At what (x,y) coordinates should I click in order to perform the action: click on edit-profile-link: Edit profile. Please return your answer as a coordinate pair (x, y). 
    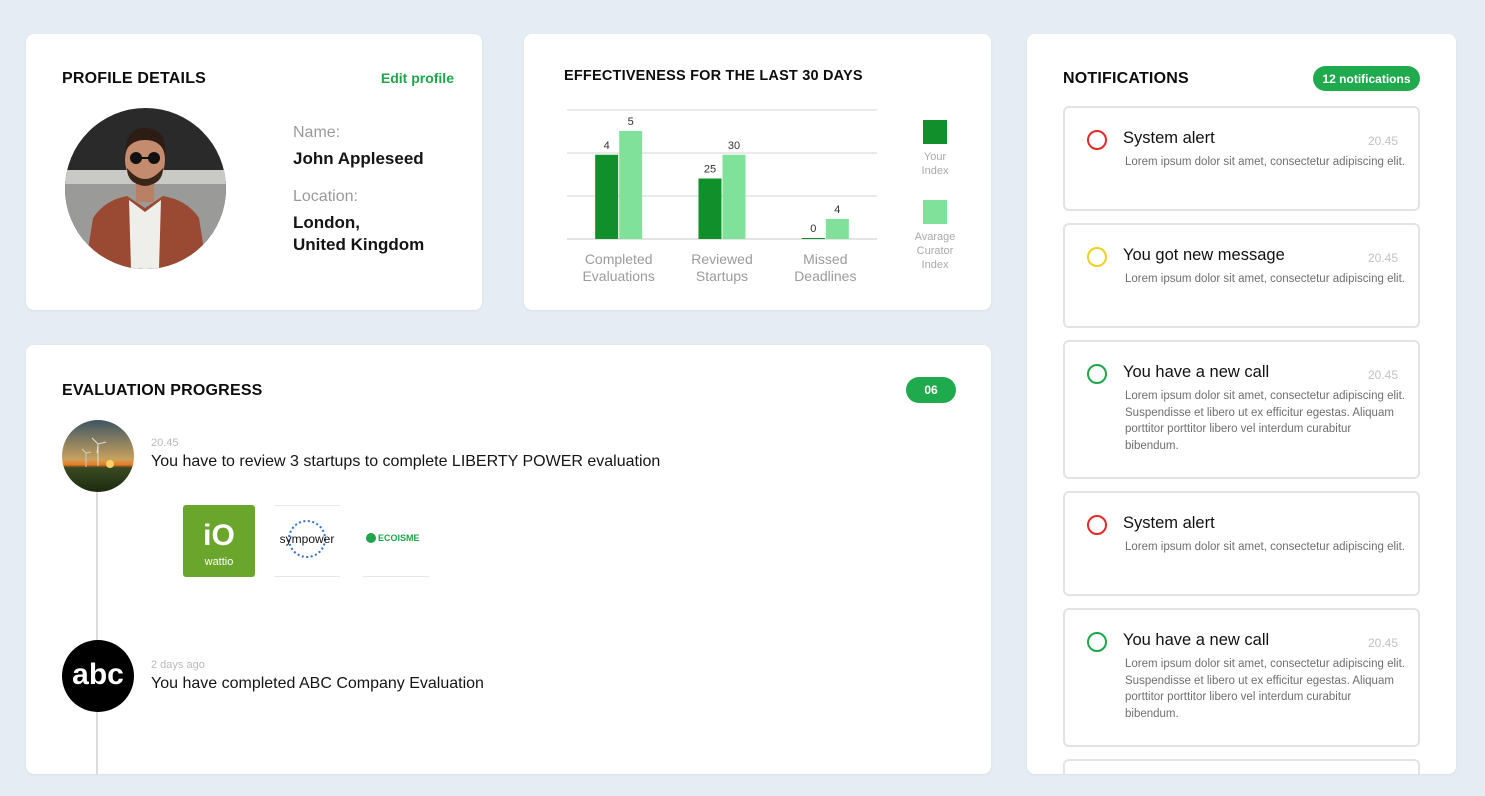
    Looking at the image, I should click on (417, 78).